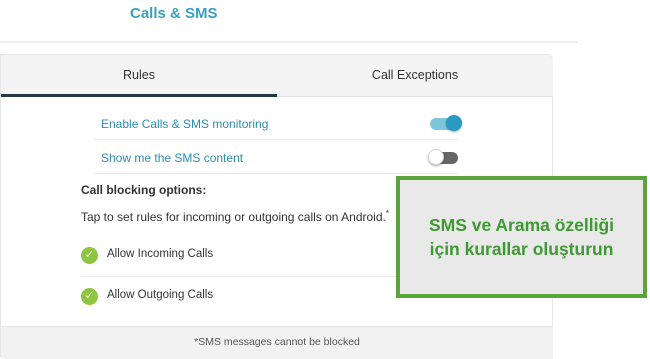 This screenshot has width=650, height=359. Describe the element at coordinates (172, 158) in the screenshot. I see `sms-content-label: Show me the SMS content` at that location.